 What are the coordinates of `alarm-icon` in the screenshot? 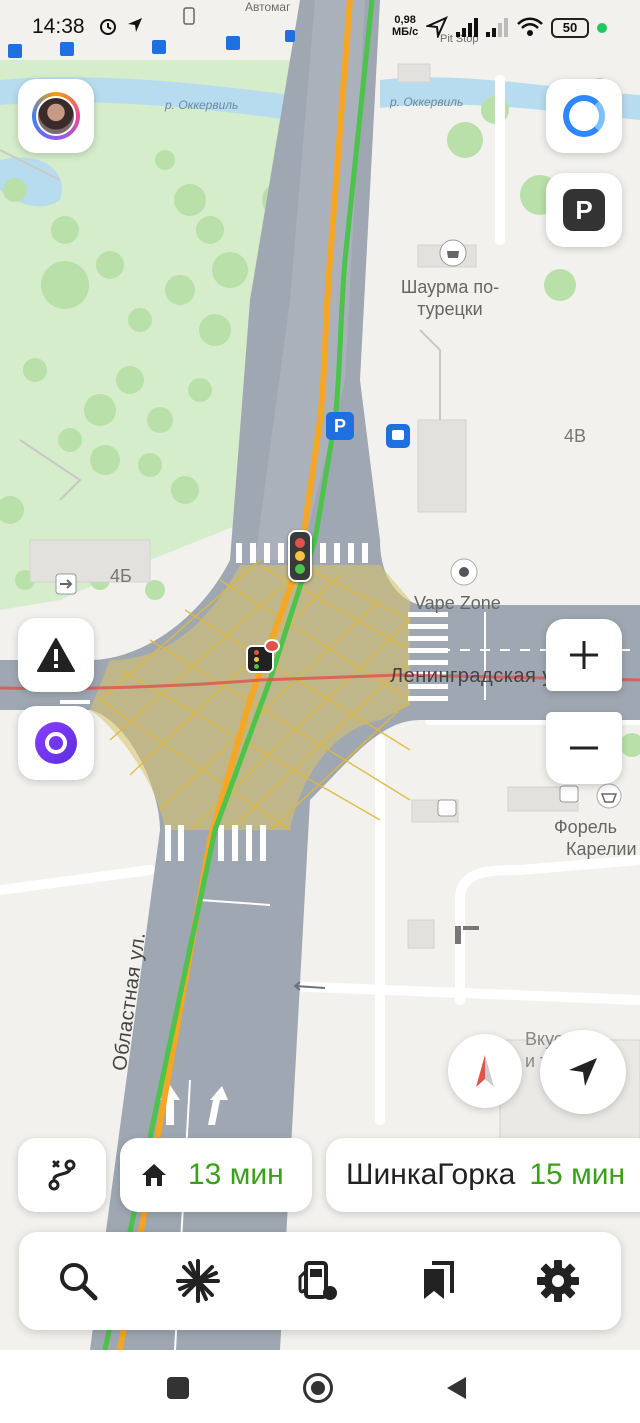 It's located at (108, 27).